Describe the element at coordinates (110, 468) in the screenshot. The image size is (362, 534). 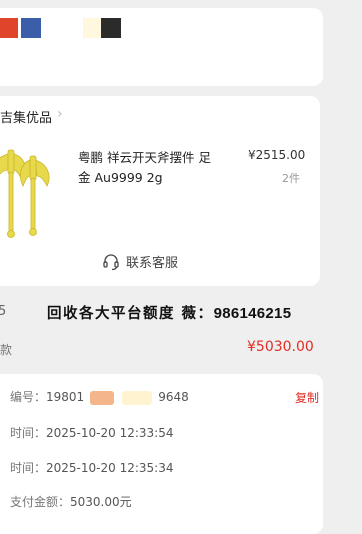
I see `paid-time-value: 2025-10-20 12:35:34` at that location.